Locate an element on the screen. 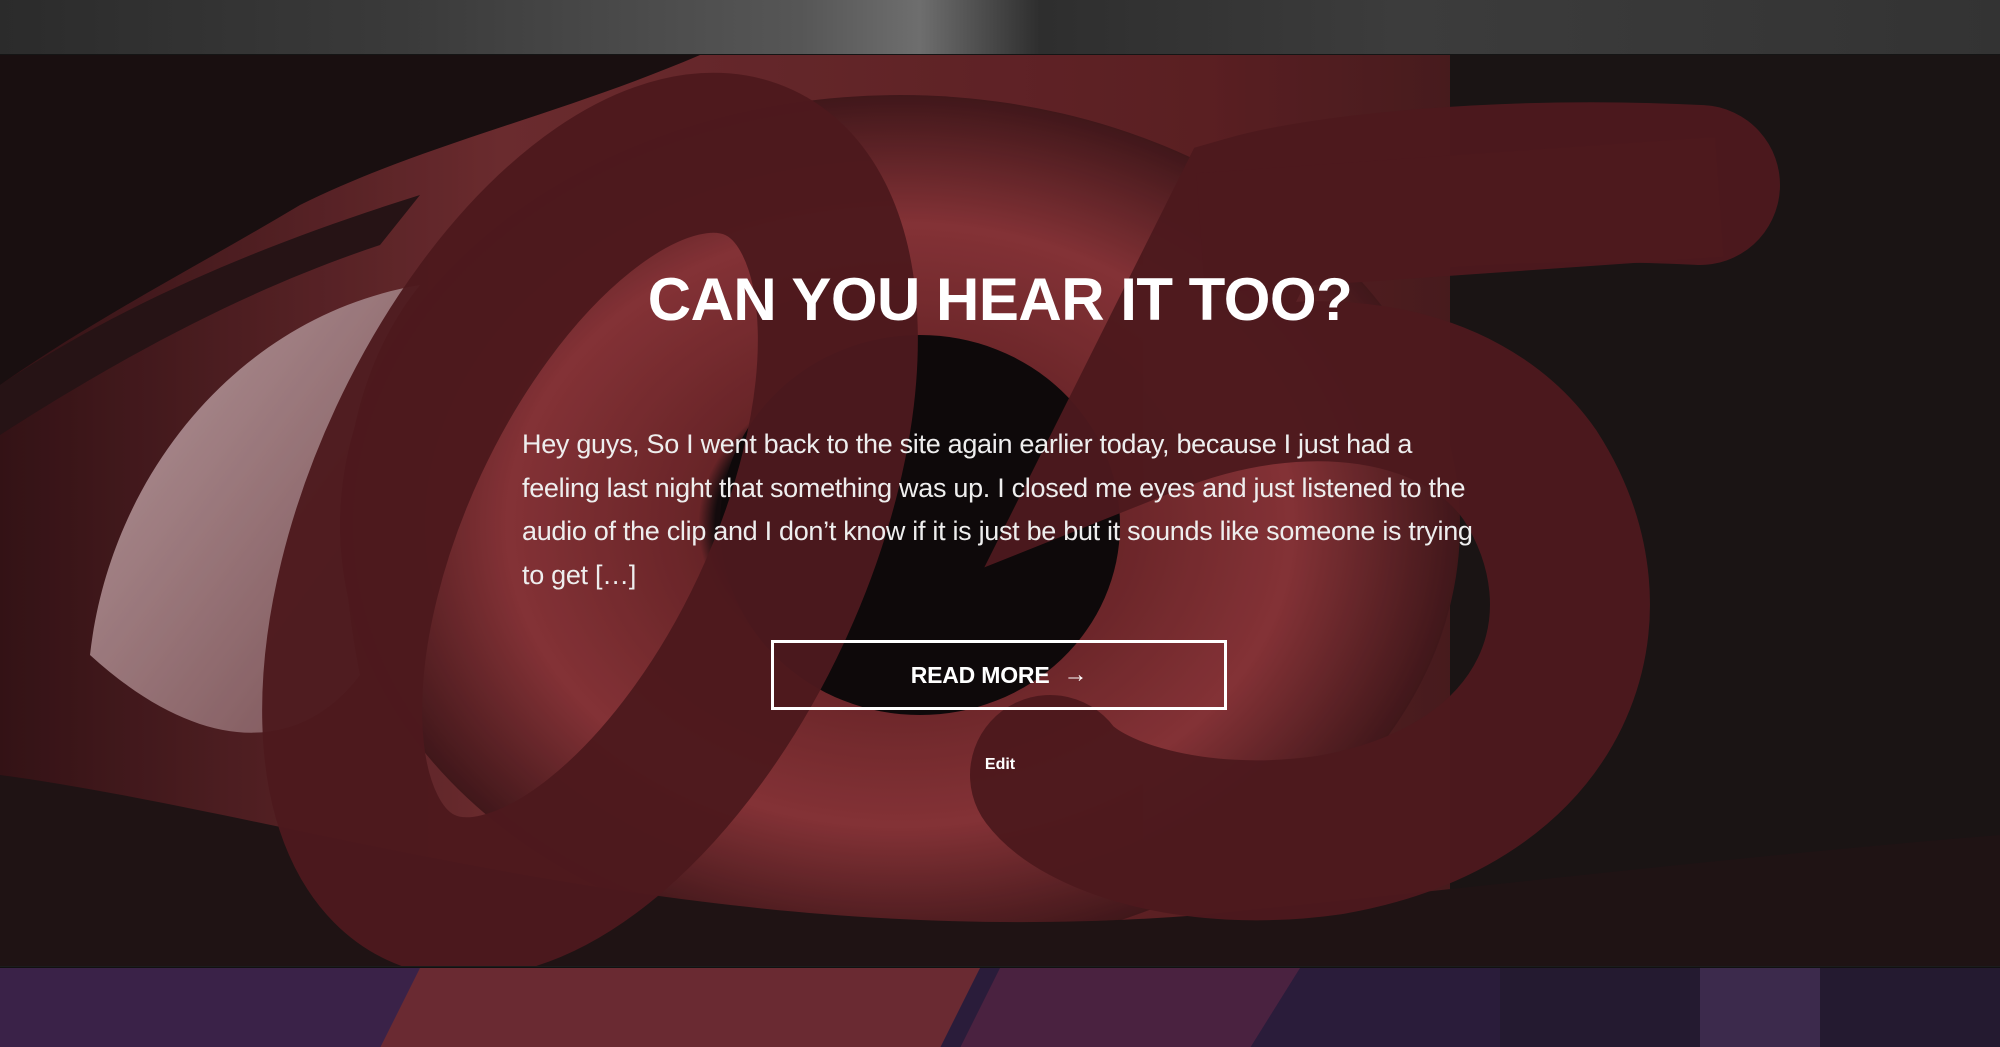 The height and width of the screenshot is (1047, 2000). next-post-image is located at coordinates (1000, 1007).